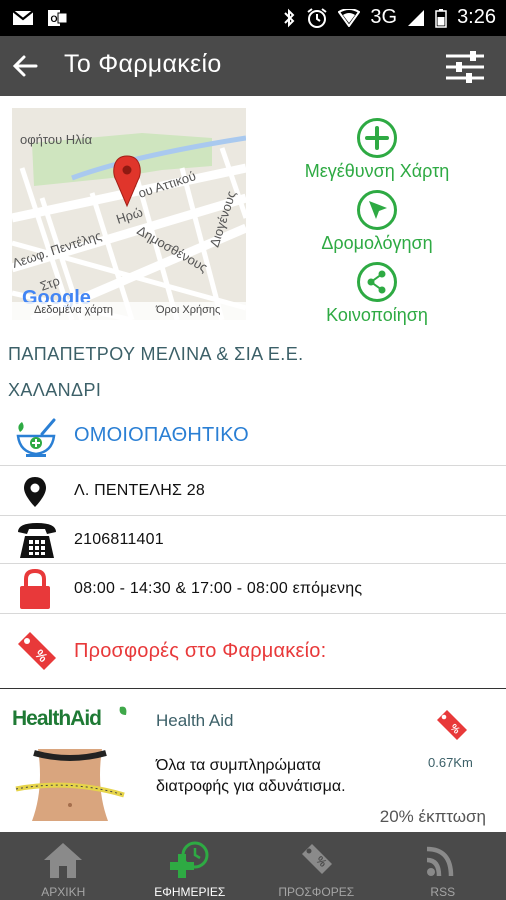 This screenshot has height=900, width=506. What do you see at coordinates (36, 437) in the screenshot?
I see `homeopathy-mortar-icon` at bounding box center [36, 437].